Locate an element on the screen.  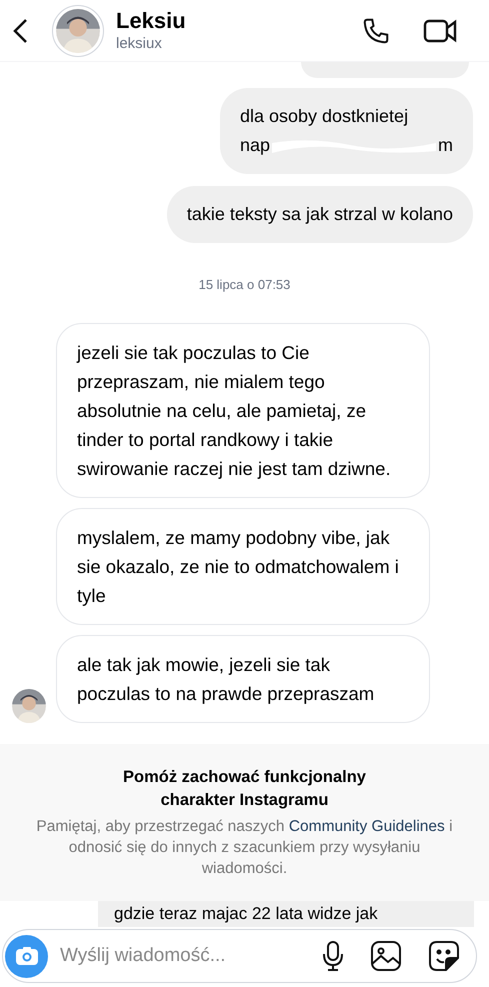
camera-icon is located at coordinates (26, 956).